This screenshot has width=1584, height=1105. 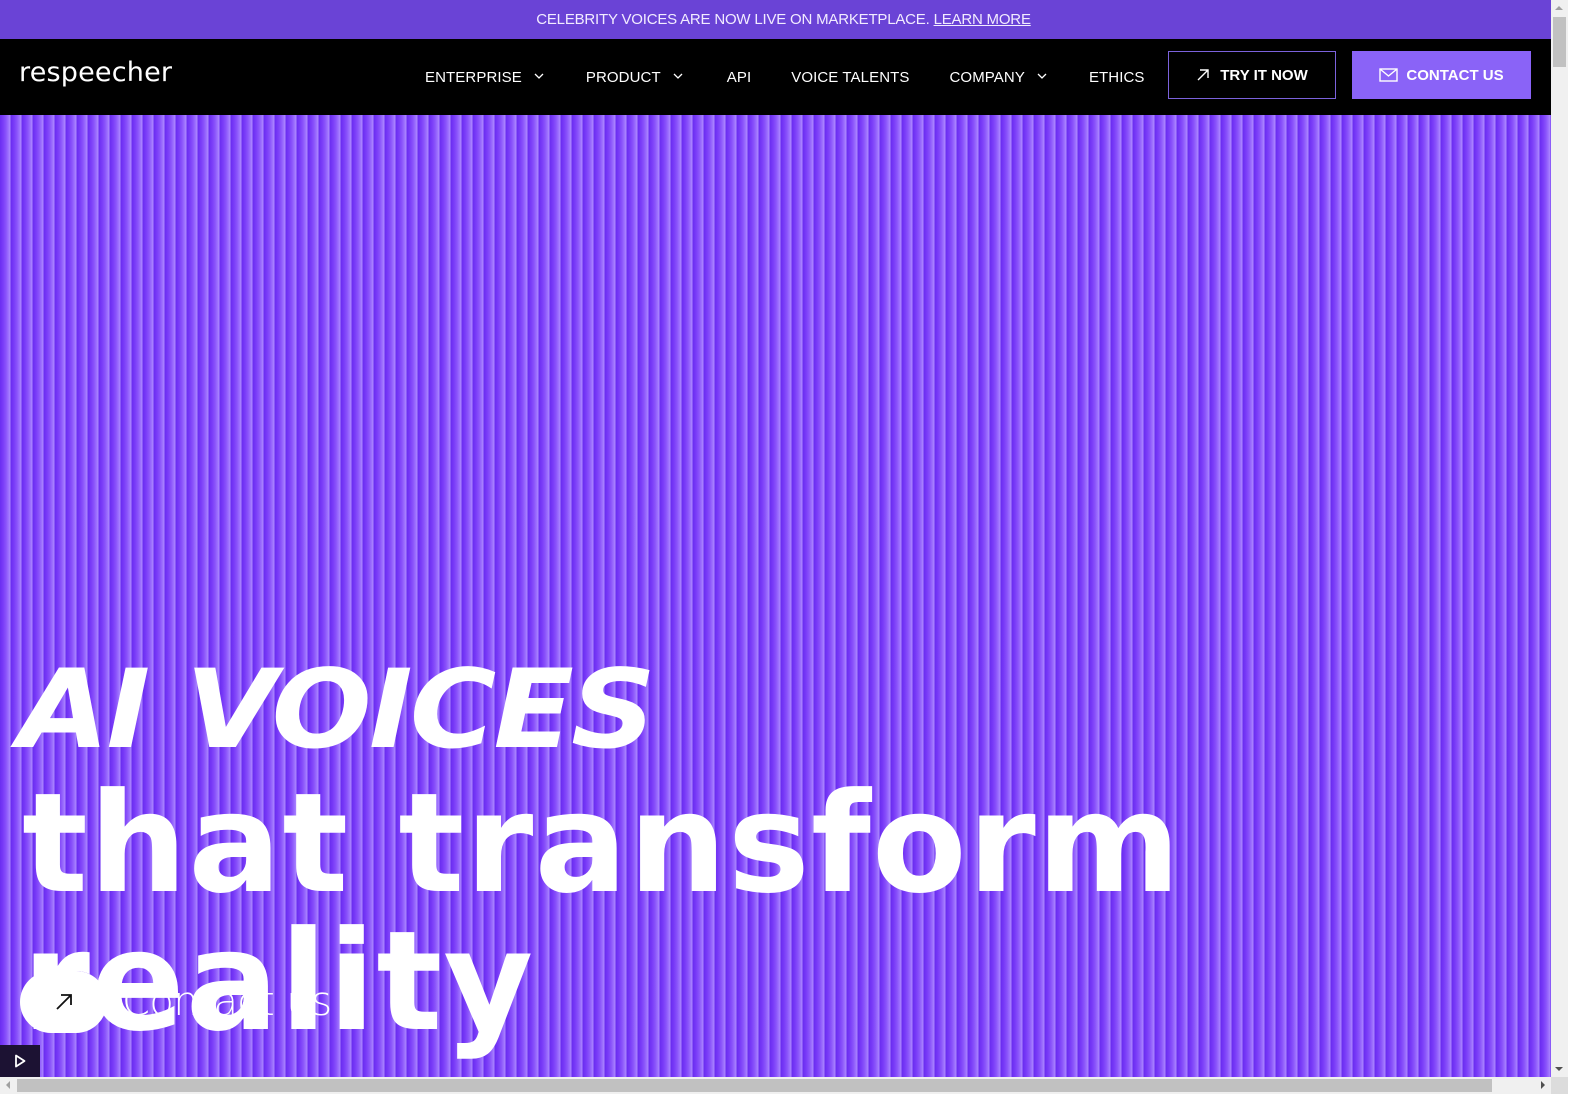 I want to click on nav-item-label: PRODUCT, so click(x=623, y=77).